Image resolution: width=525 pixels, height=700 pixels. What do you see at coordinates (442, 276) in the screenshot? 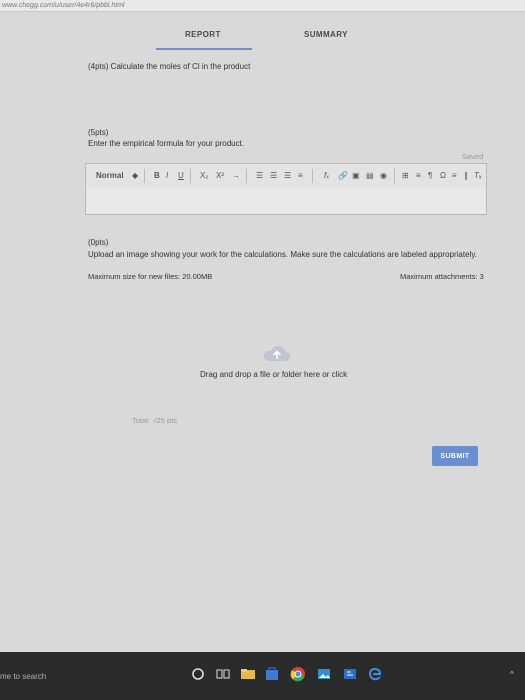
I see `max-attachments-text: Maximum attachments: 3` at bounding box center [442, 276].